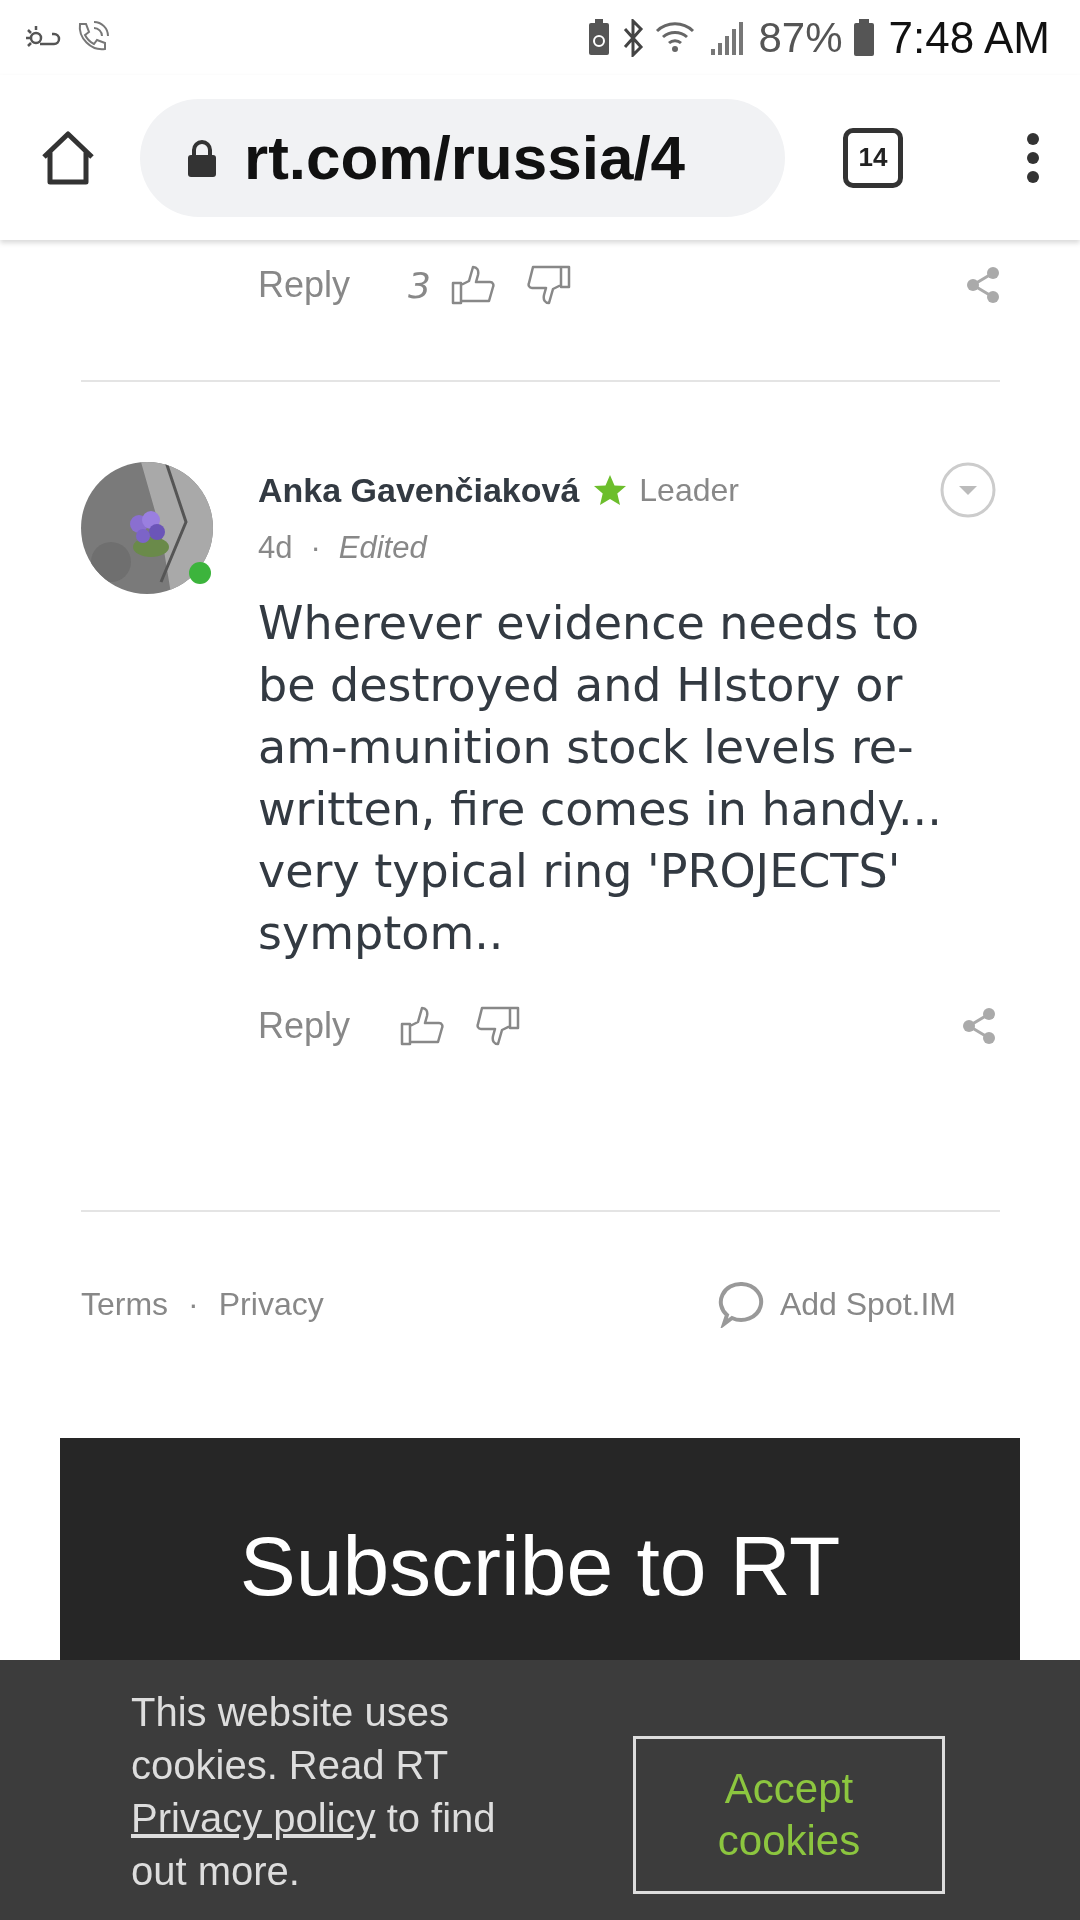 This screenshot has height=1920, width=1080. Describe the element at coordinates (968, 490) in the screenshot. I see `dropdown-icon` at that location.